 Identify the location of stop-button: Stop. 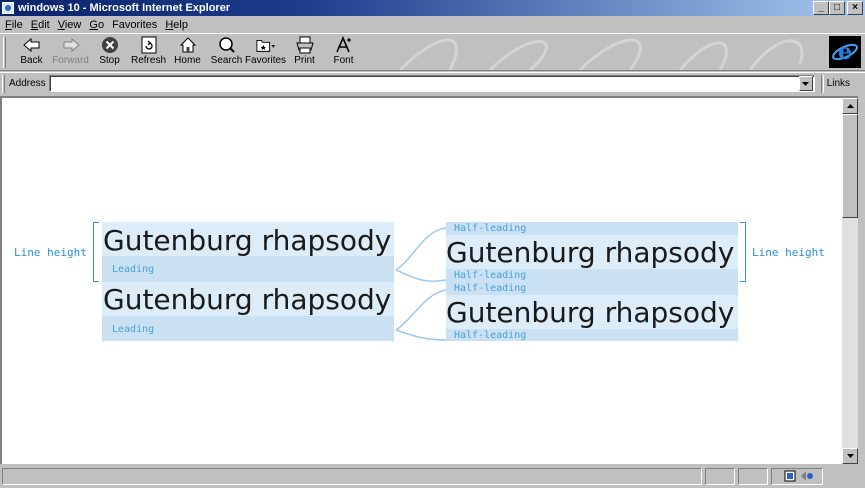
(109, 52).